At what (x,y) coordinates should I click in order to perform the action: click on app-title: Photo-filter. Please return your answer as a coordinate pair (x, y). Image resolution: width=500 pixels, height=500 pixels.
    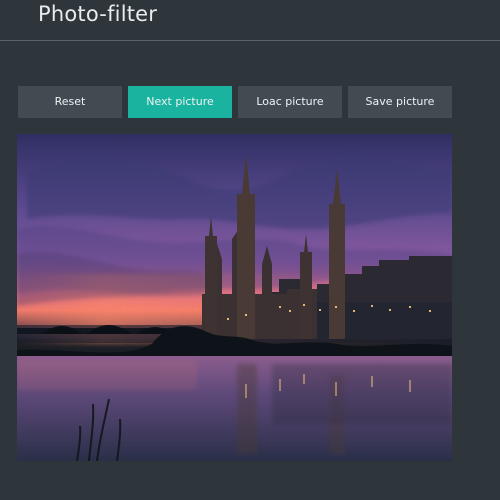
    Looking at the image, I should click on (98, 14).